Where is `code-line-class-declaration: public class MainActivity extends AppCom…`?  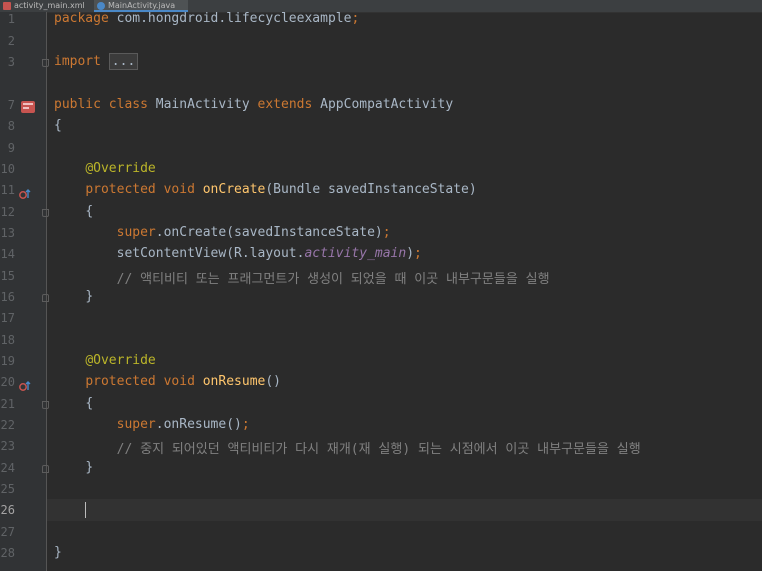
code-line-class-declaration: public class MainActivity extends AppCom… is located at coordinates (253, 104).